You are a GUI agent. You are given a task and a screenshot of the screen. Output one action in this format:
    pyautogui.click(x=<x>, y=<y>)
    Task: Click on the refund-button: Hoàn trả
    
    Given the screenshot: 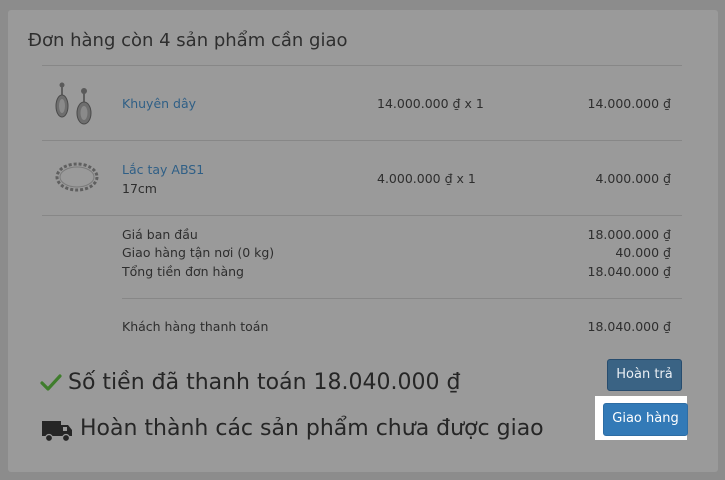 What is the action you would take?
    pyautogui.click(x=644, y=375)
    